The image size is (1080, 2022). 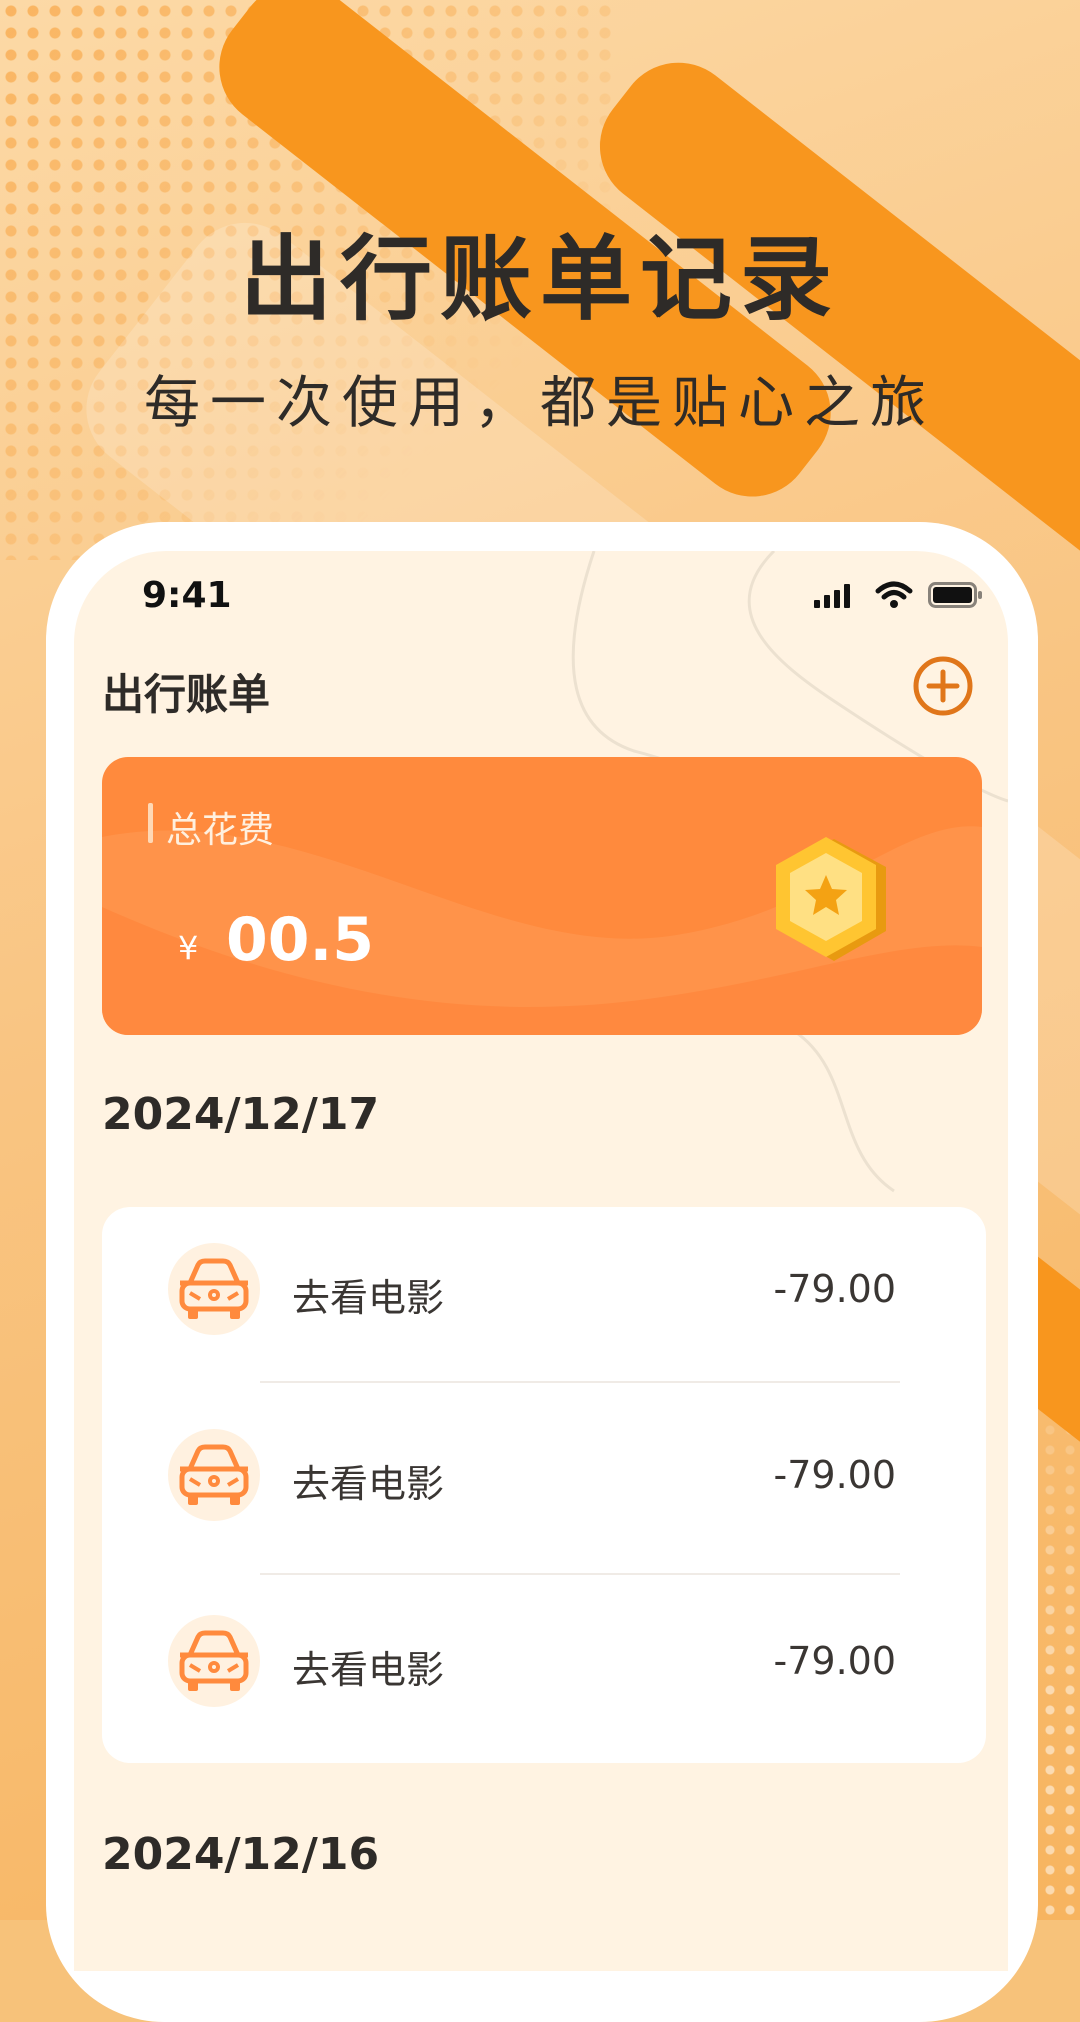 I want to click on currency-symbol: ¥, so click(x=188, y=948).